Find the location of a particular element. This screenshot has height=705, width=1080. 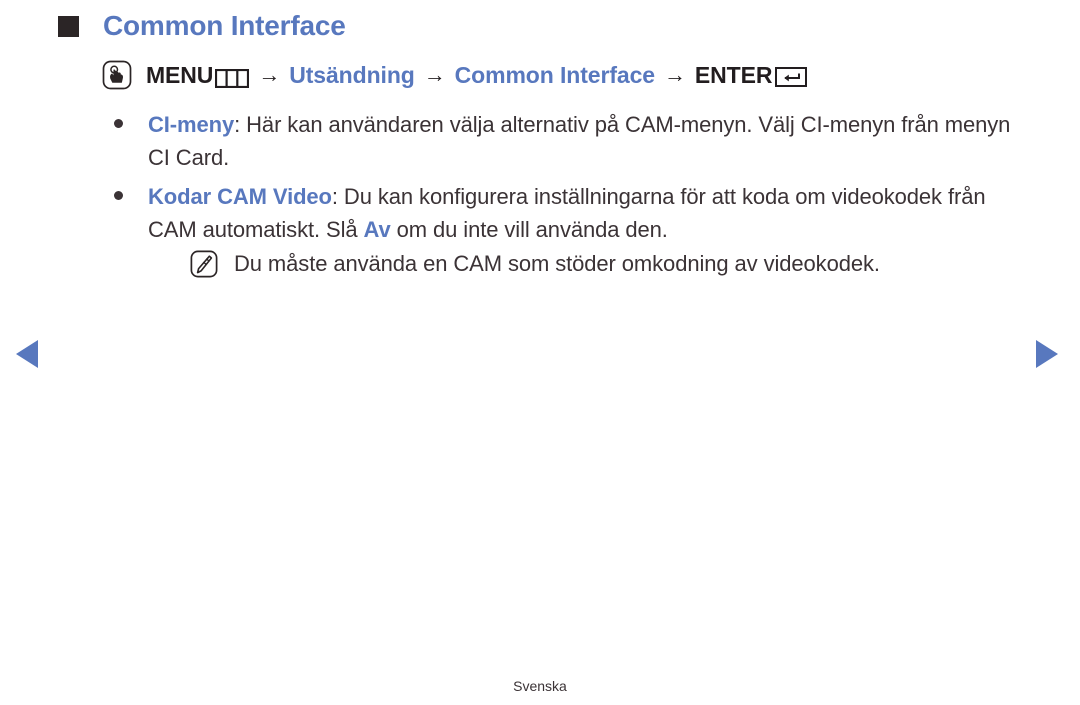

enter-return-key-icon is located at coordinates (791, 76).